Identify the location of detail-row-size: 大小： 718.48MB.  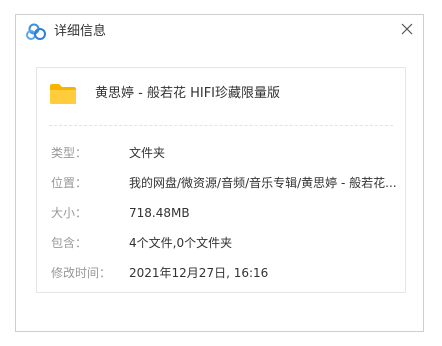
(221, 213).